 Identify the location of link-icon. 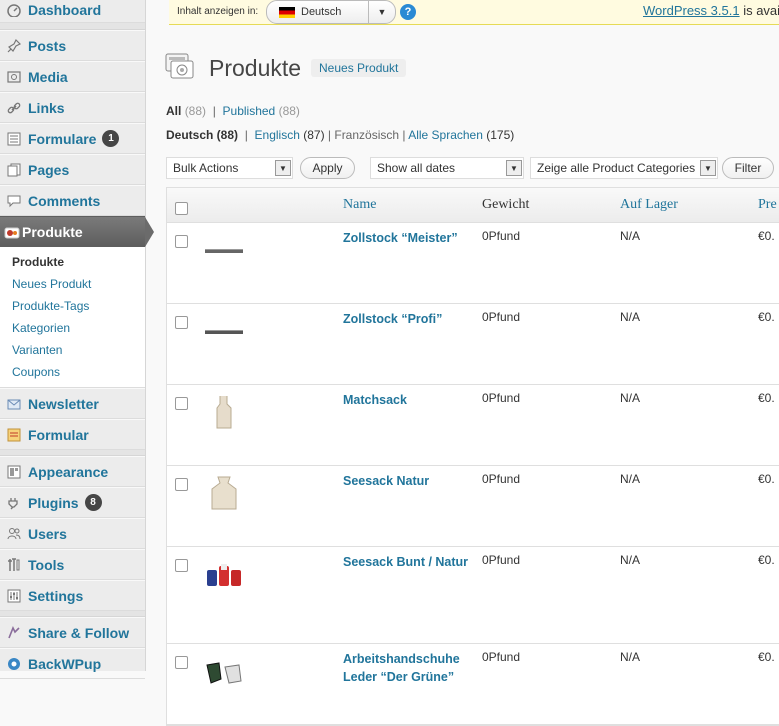
(14, 108).